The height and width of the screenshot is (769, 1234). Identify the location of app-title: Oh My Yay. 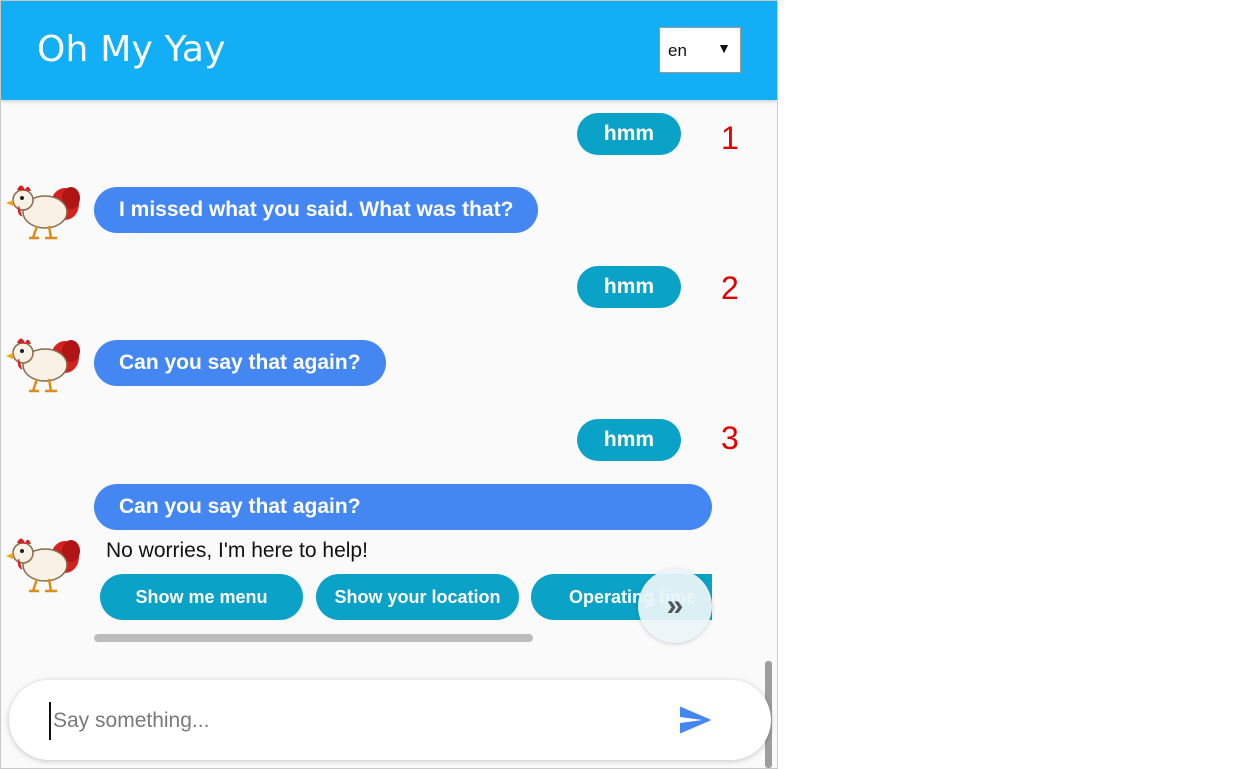
(131, 49).